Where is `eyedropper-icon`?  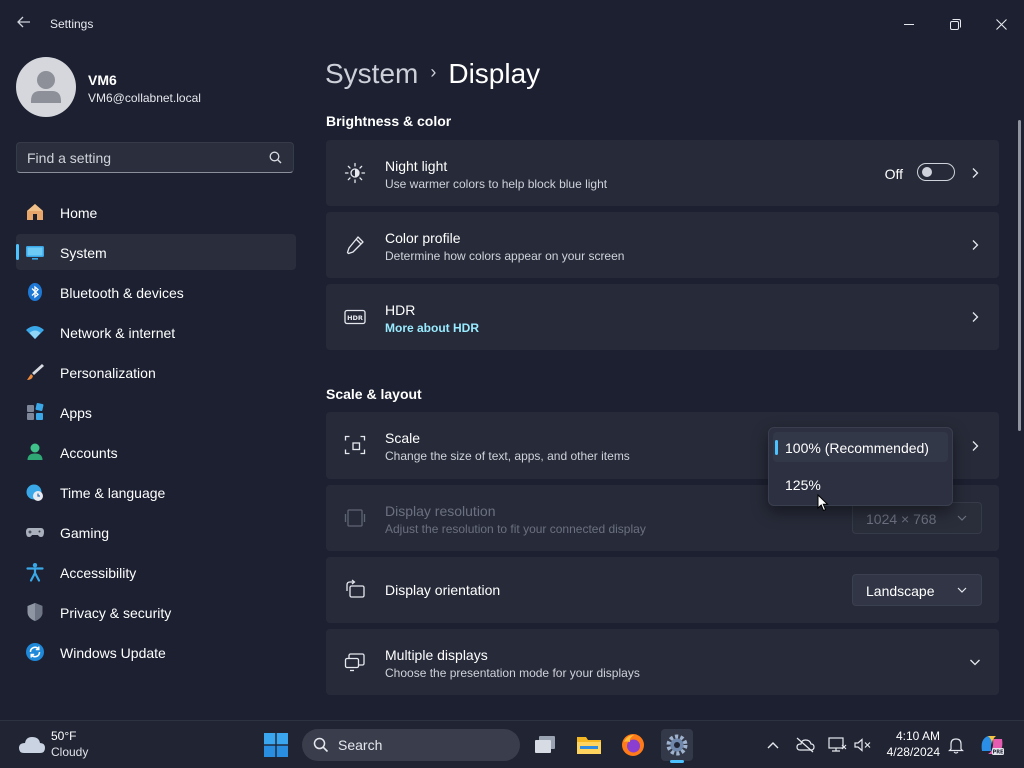
eyedropper-icon is located at coordinates (355, 245).